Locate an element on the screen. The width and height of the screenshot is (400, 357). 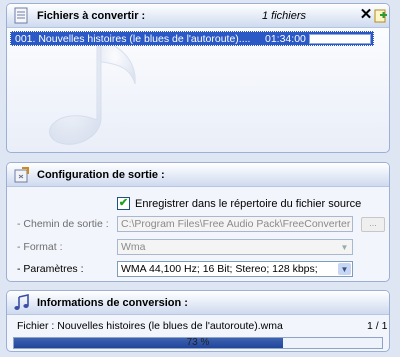
conversion-progress-bar: 73 % is located at coordinates (198, 343).